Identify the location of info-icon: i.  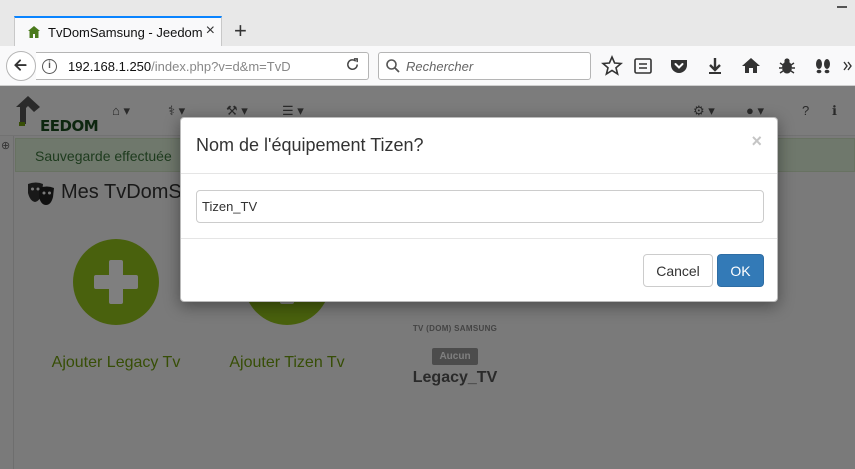
(49, 66).